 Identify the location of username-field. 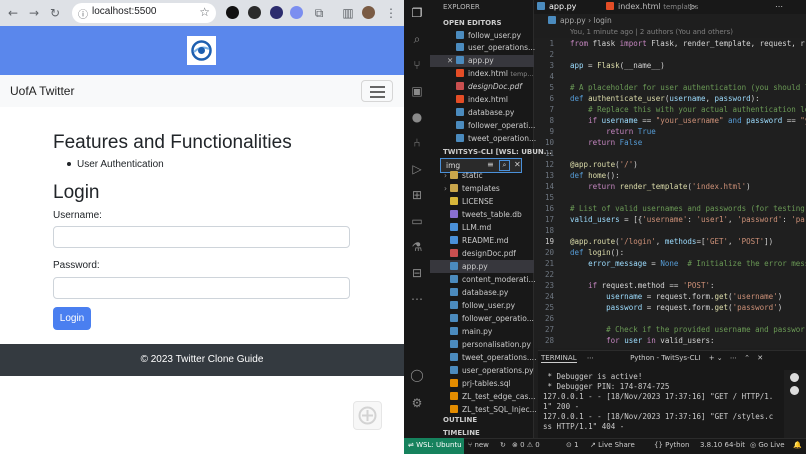
(201, 237).